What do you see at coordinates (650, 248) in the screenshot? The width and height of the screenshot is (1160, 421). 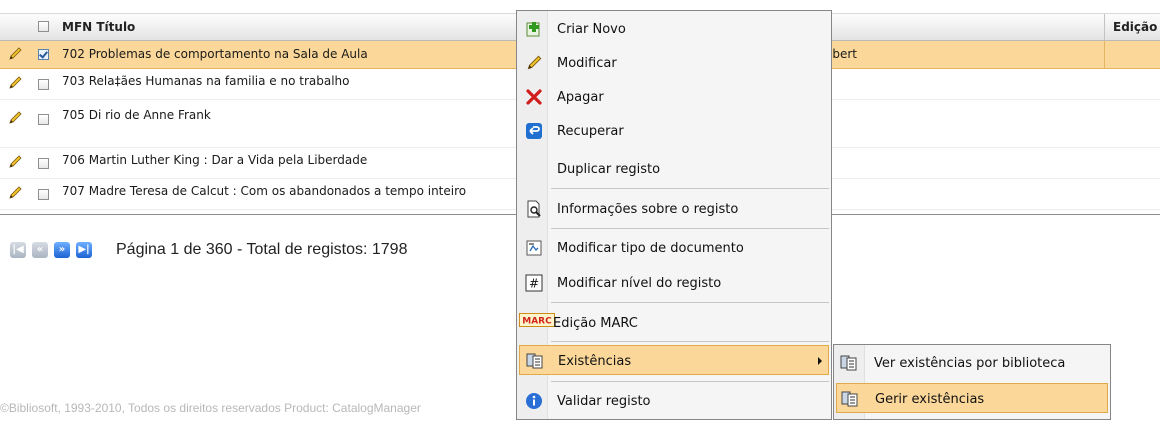 I see `menu-item-label: Modificar tipo de documento` at bounding box center [650, 248].